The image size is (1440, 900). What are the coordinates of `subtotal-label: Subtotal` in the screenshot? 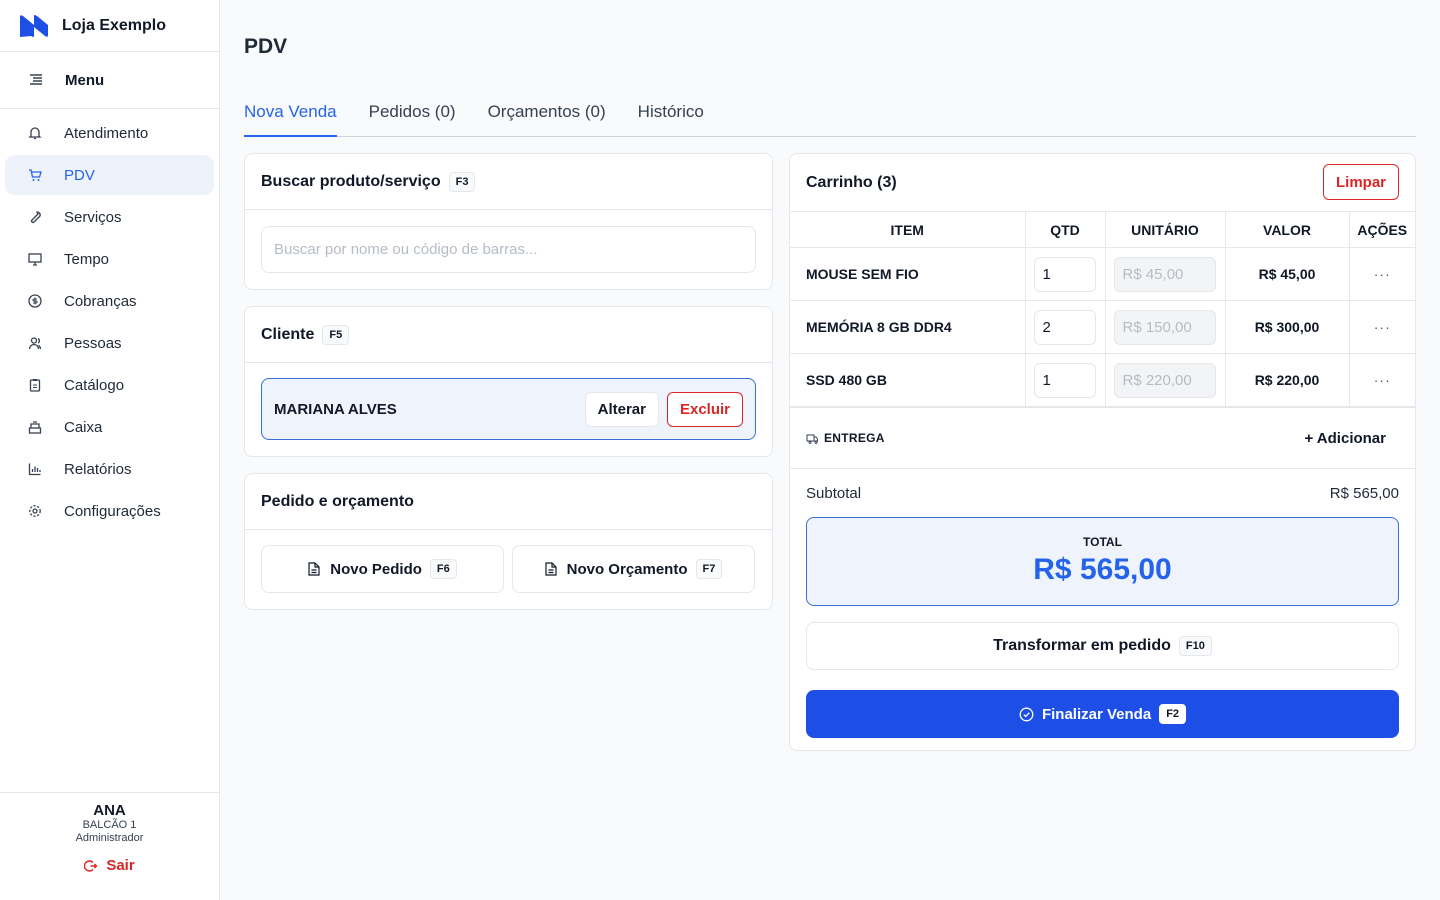 It's located at (834, 493).